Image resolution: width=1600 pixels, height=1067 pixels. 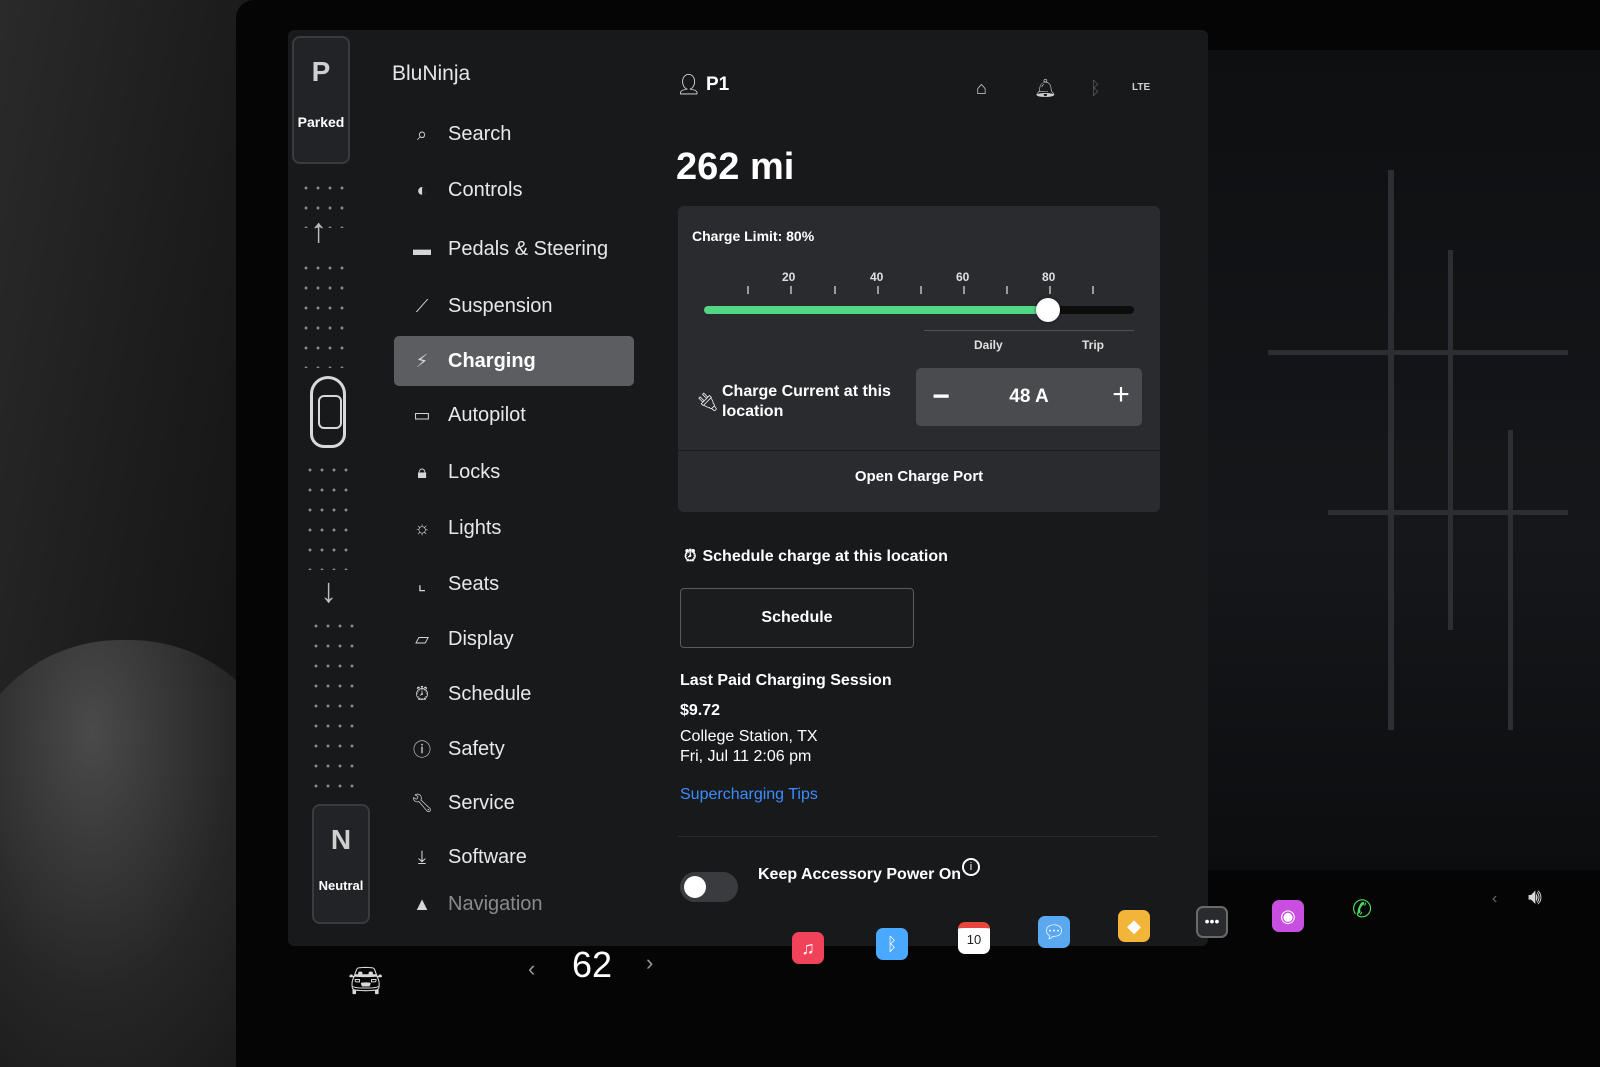 I want to click on sidebar-item-locks: 🔒︎ Locks, so click(x=514, y=472).